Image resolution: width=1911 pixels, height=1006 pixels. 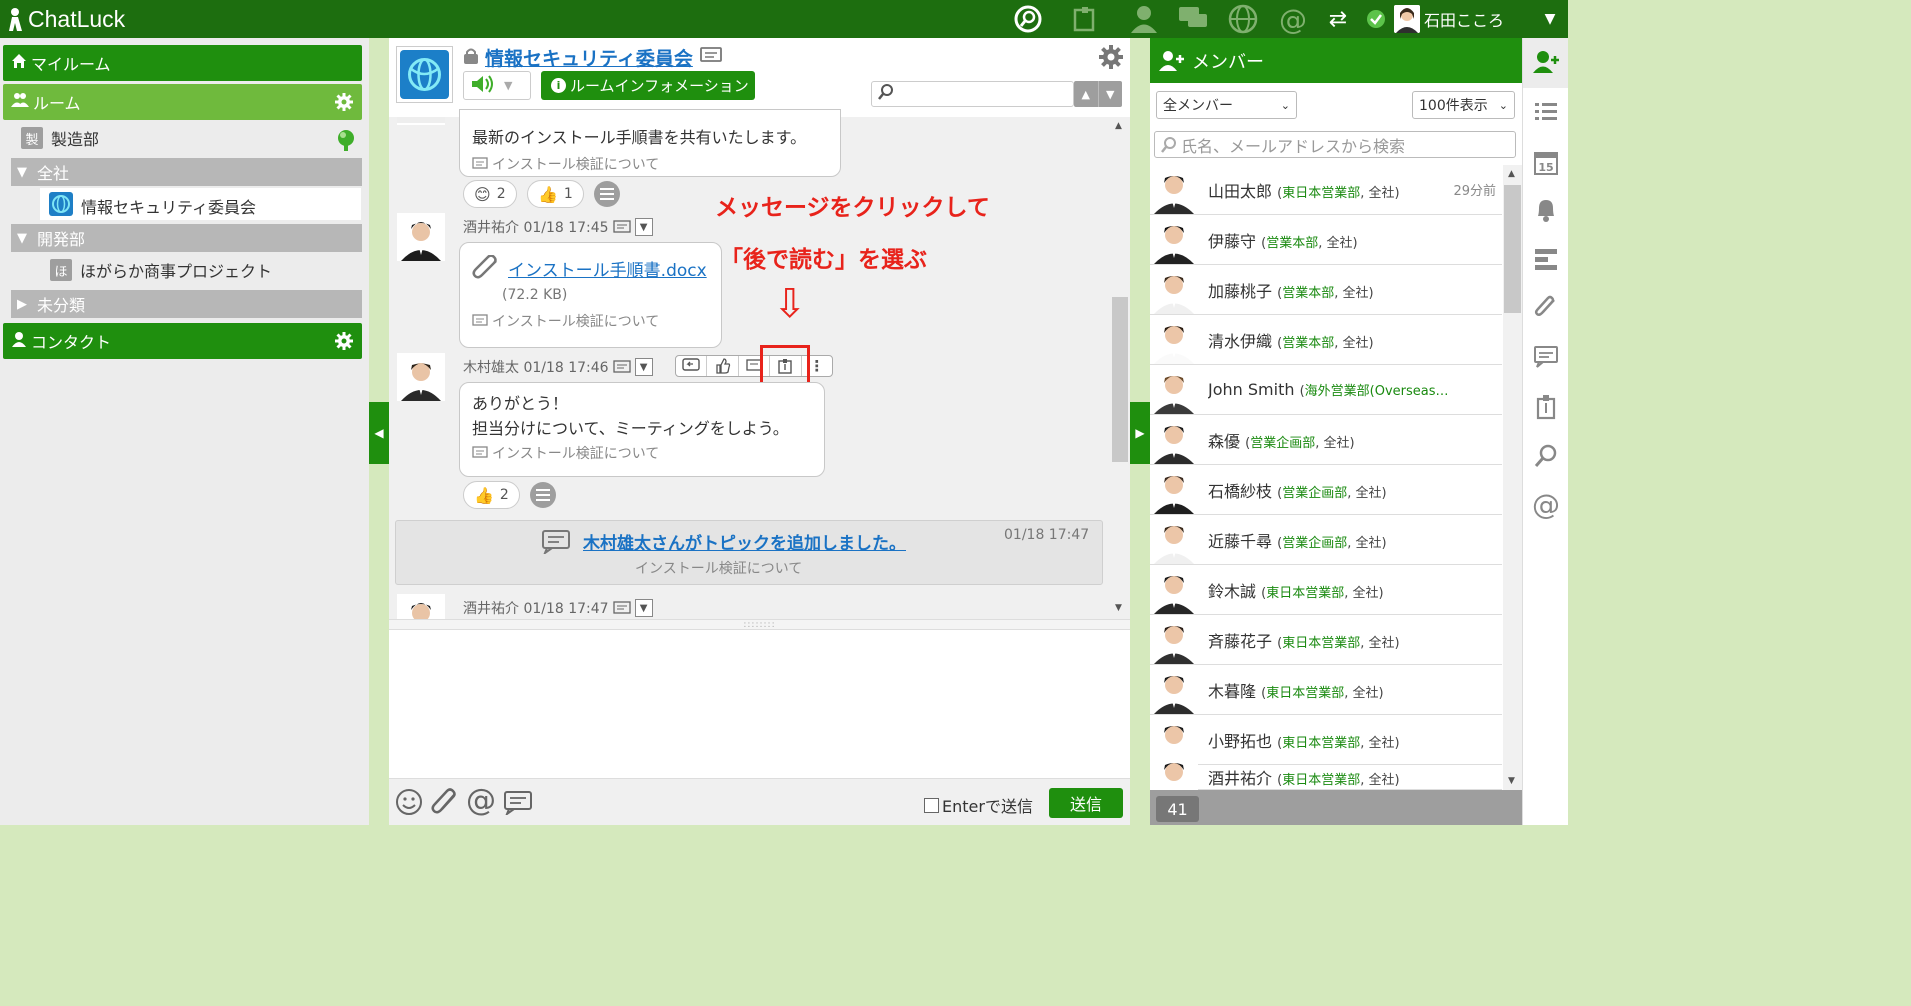 I want to click on send-button: 送信, so click(x=1086, y=803).